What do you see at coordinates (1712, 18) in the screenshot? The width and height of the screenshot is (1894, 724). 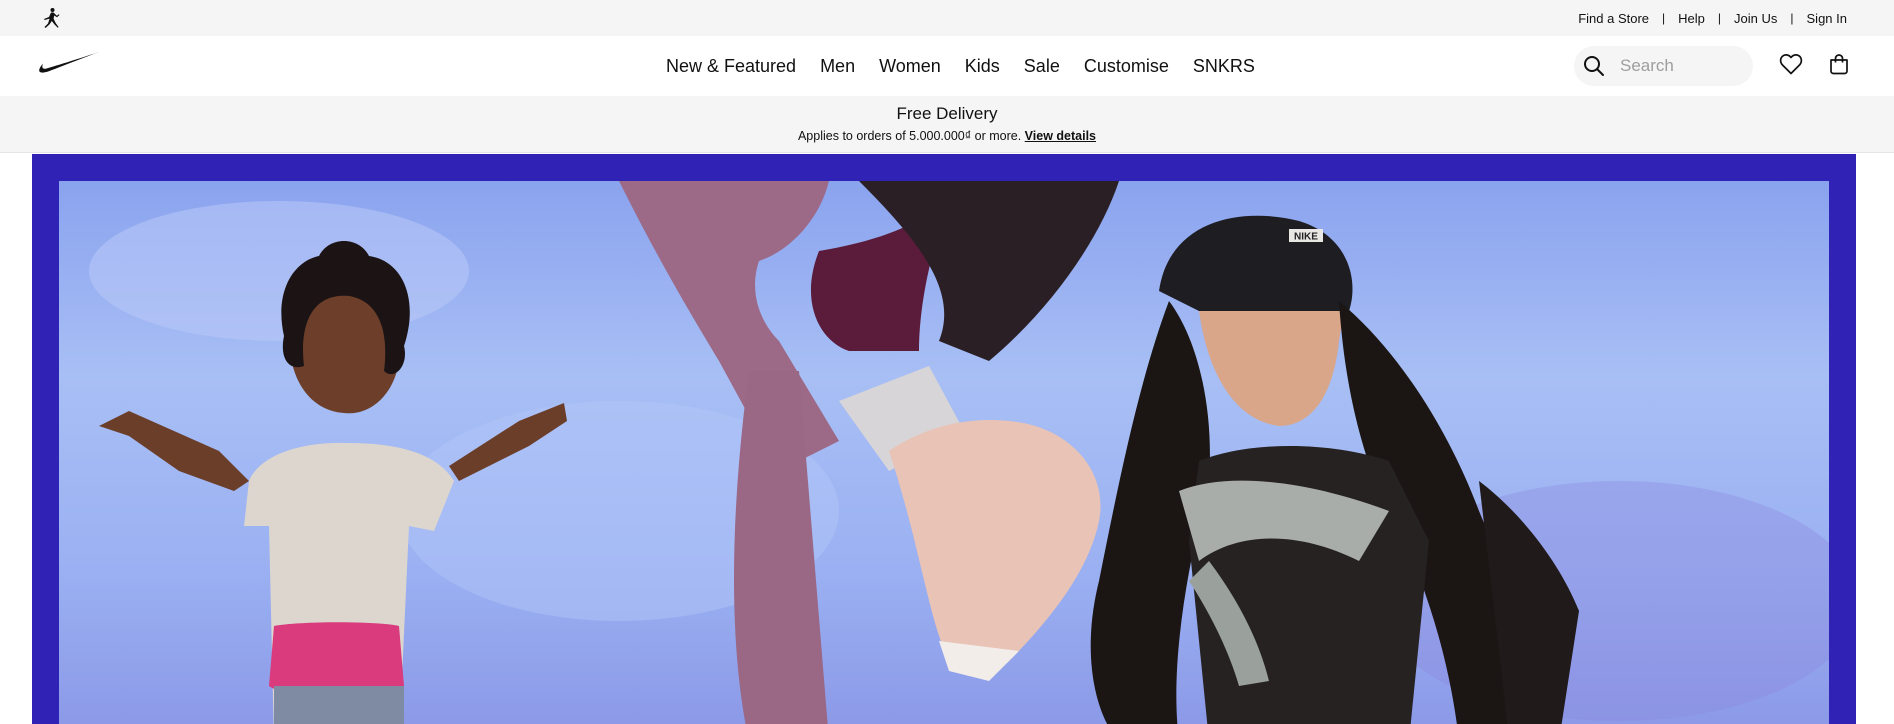 I see `utility-links: Find a Store | Help | Join Us | Sign In` at bounding box center [1712, 18].